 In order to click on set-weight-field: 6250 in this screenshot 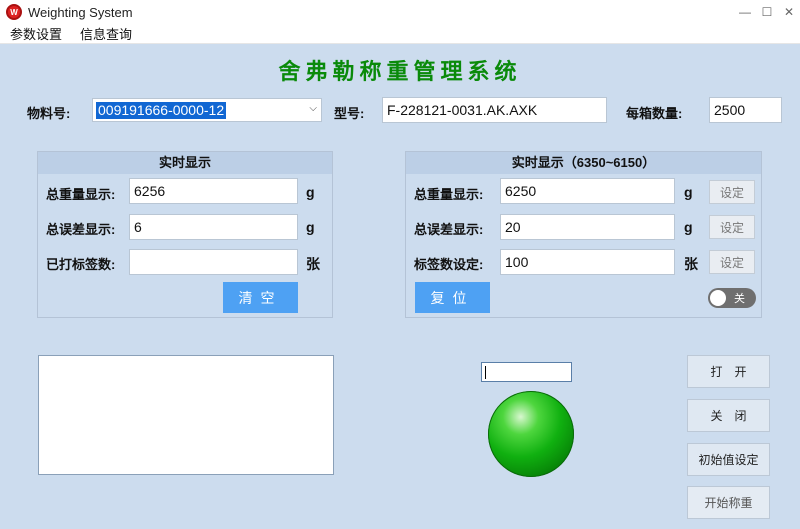, I will do `click(587, 191)`.